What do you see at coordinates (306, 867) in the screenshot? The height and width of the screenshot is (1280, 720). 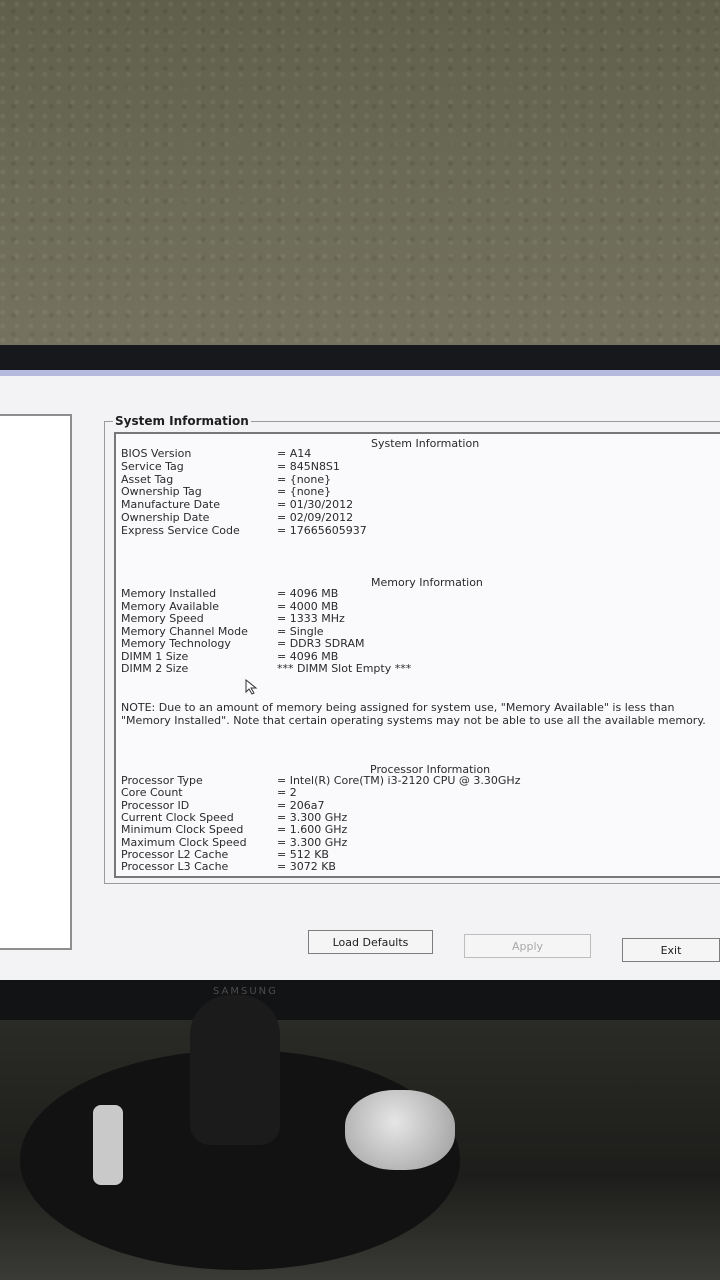 I see `row-value: = 3072 KB` at bounding box center [306, 867].